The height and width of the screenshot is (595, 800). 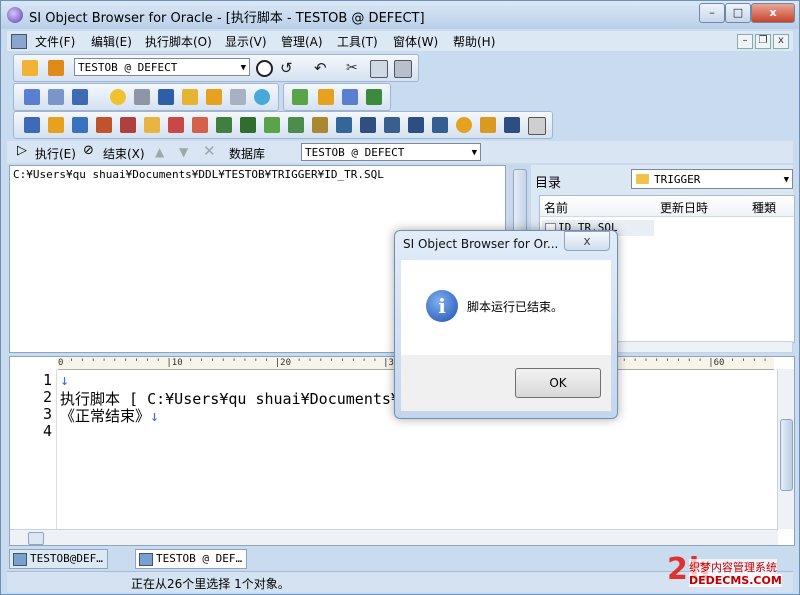 What do you see at coordinates (238, 97) in the screenshot?
I see `objects-icon` at bounding box center [238, 97].